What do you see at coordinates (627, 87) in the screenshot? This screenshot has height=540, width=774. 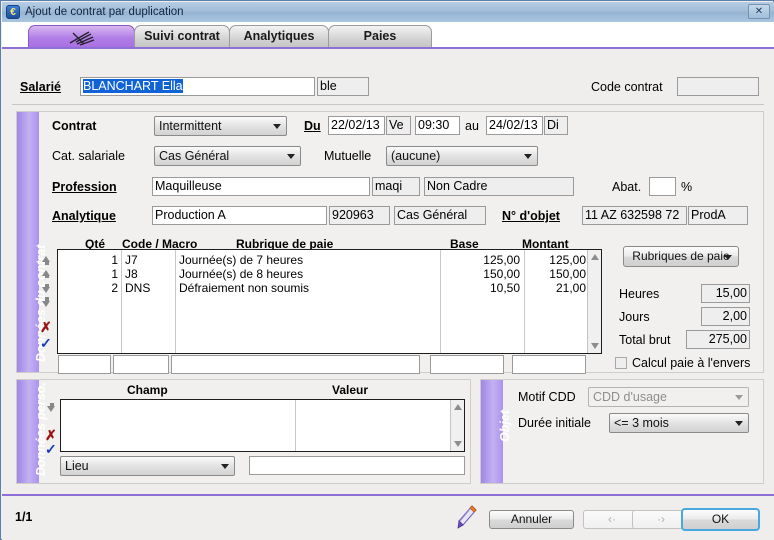 I see `code-contrat-label: Code contrat` at bounding box center [627, 87].